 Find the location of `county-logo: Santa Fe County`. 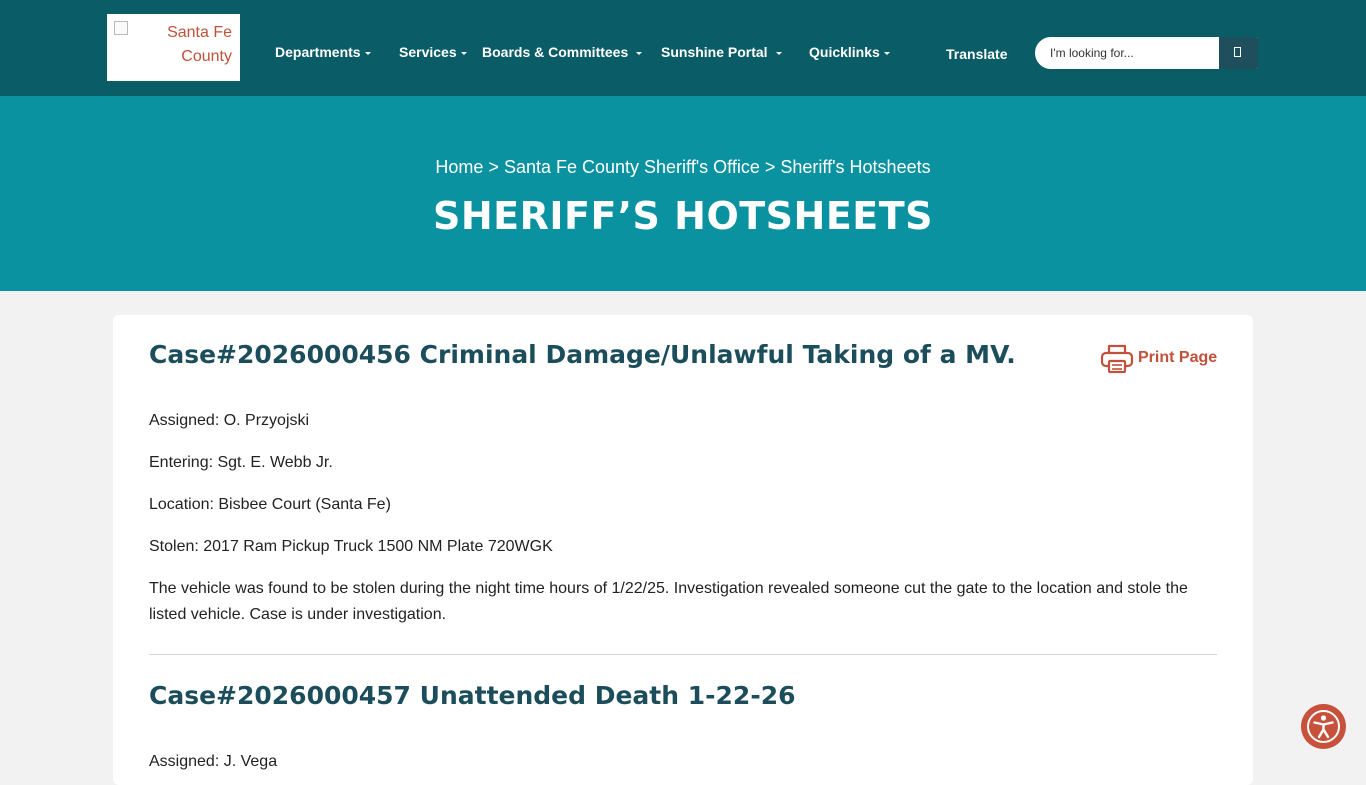

county-logo: Santa Fe County is located at coordinates (173, 47).